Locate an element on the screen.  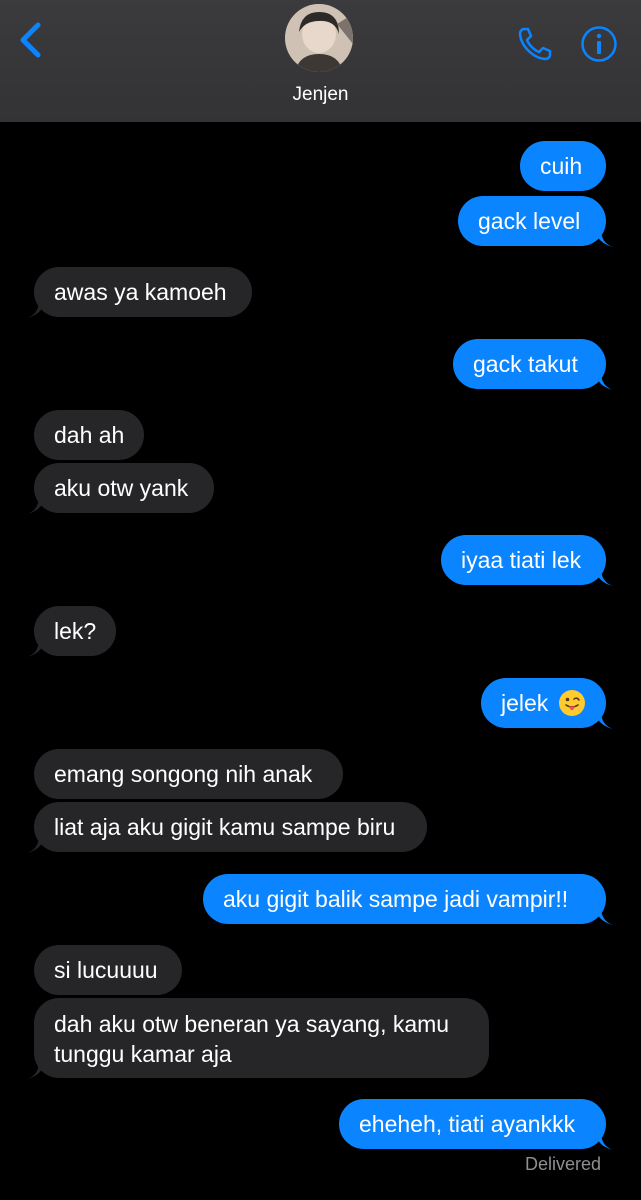
message-text: gack level is located at coordinates (529, 221).